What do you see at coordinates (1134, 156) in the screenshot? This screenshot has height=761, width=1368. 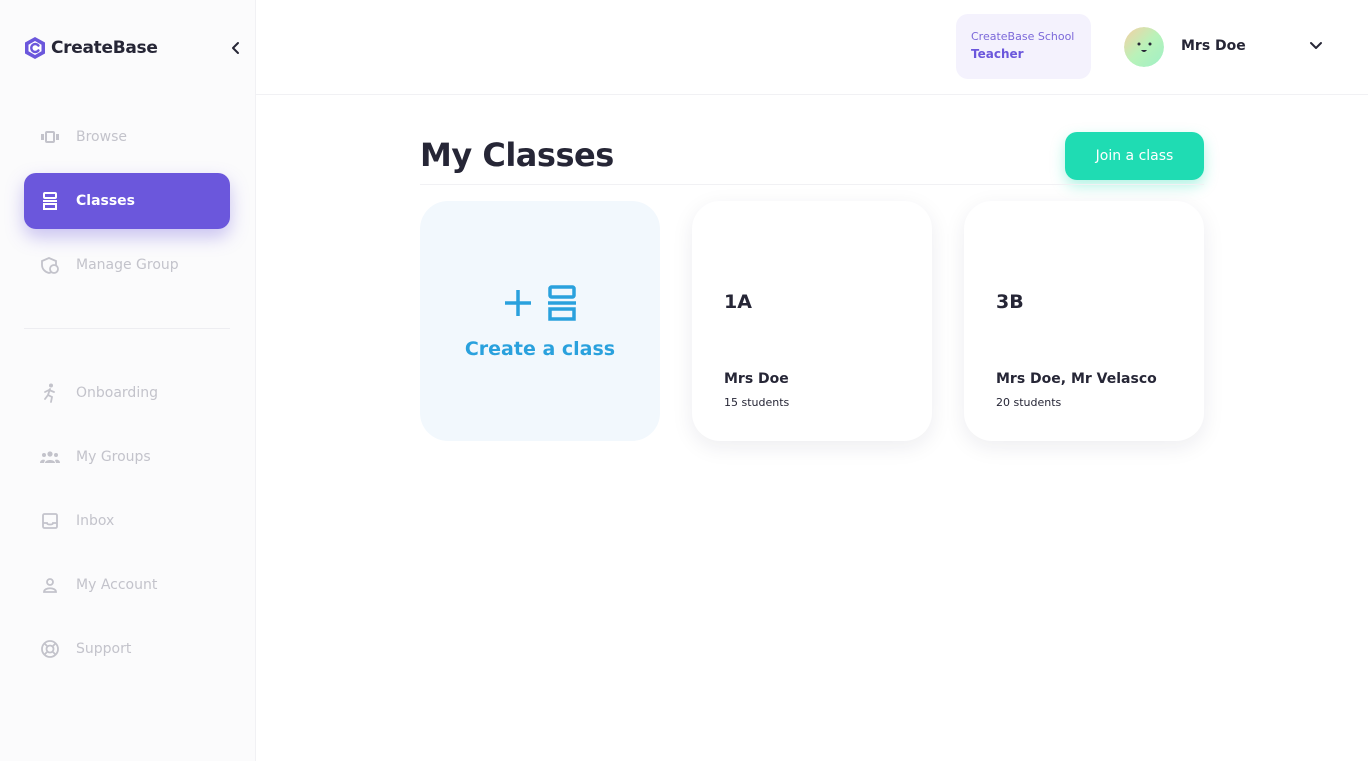 I see `join-class-button: Join a class` at bounding box center [1134, 156].